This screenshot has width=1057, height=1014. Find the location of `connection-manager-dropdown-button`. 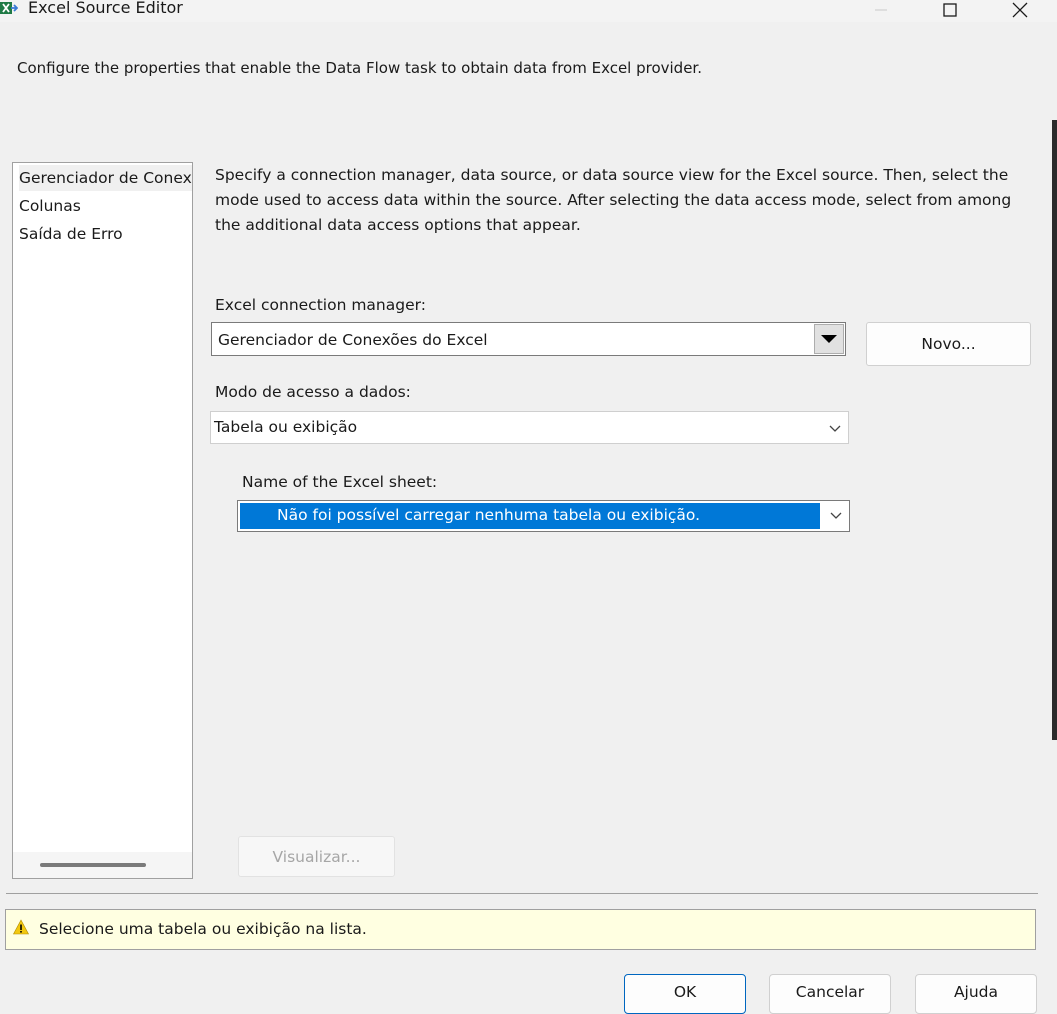

connection-manager-dropdown-button is located at coordinates (829, 339).